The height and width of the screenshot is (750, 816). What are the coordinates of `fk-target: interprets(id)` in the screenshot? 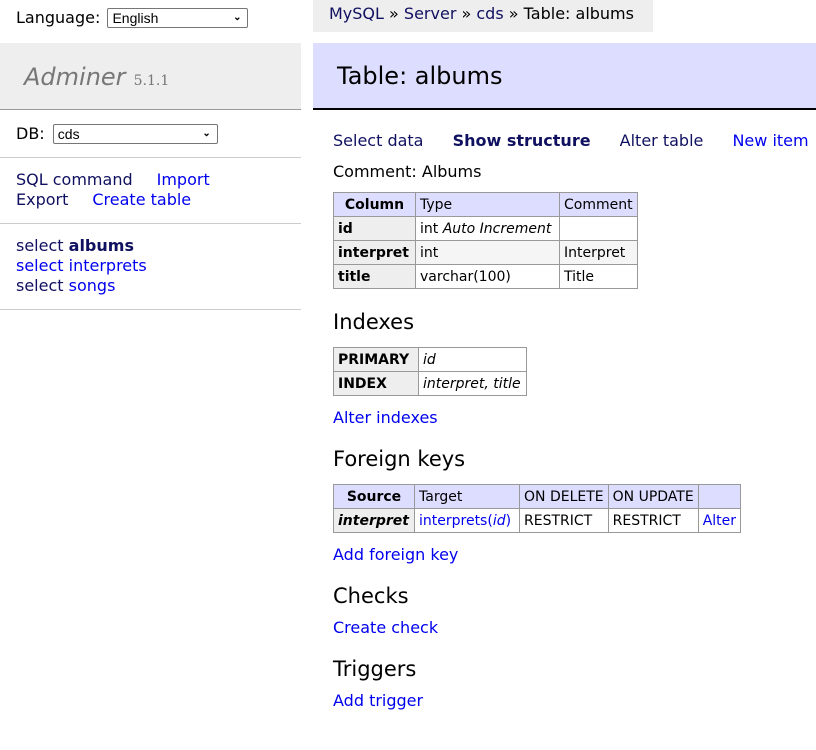 It's located at (467, 520).